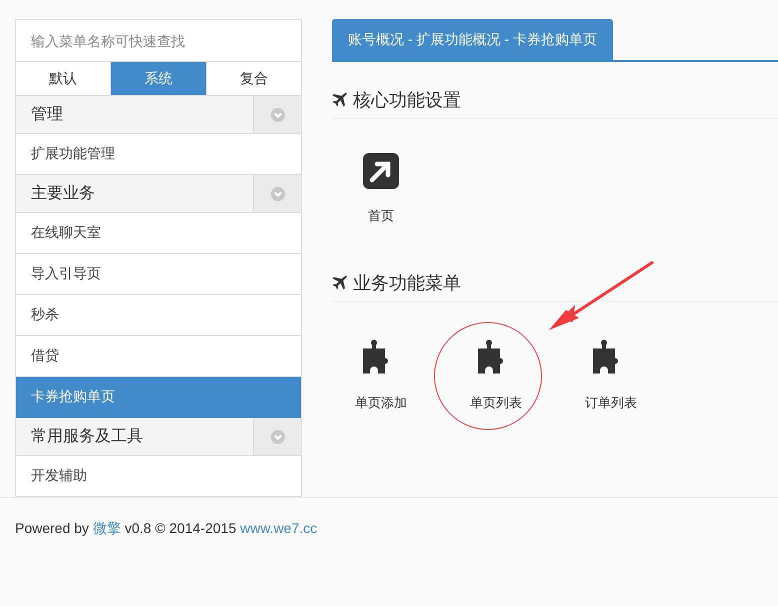 This screenshot has width=778, height=606. Describe the element at coordinates (47, 115) in the screenshot. I see `group-title: 管理` at that location.